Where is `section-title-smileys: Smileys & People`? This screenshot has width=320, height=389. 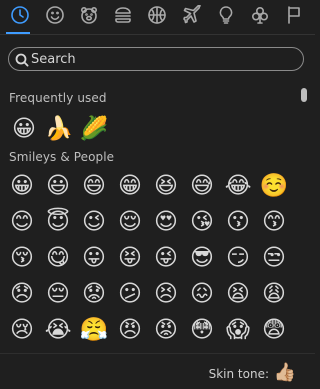
section-title-smileys: Smileys & People is located at coordinates (62, 157).